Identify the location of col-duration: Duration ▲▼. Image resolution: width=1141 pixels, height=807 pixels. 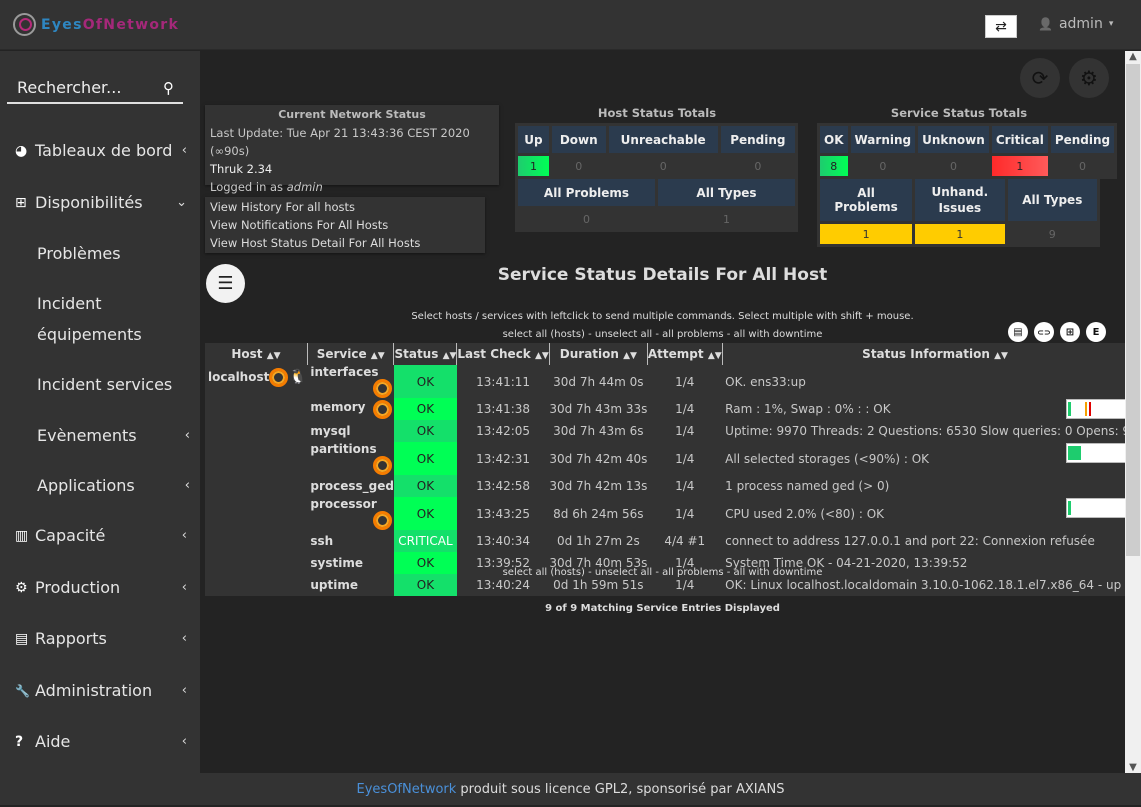
(598, 354).